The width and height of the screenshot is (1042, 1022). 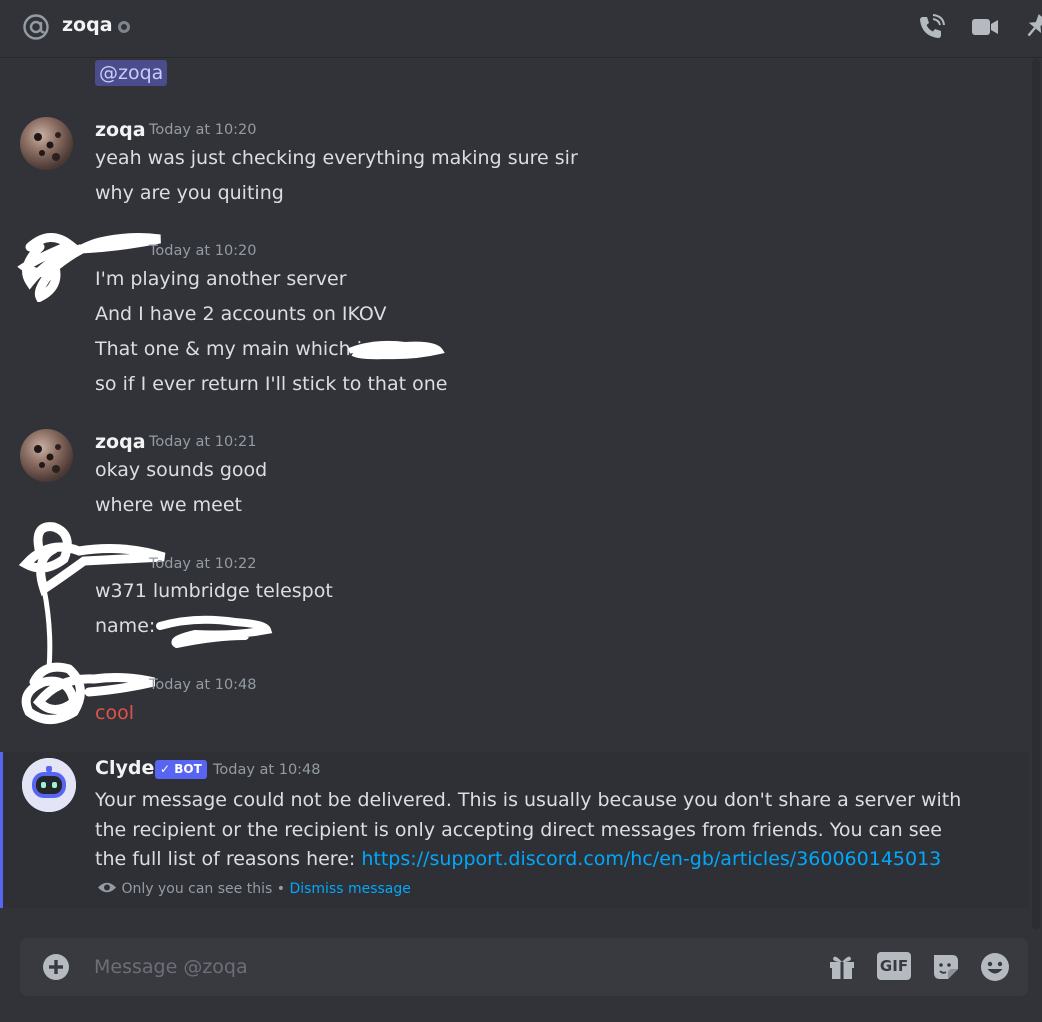 I want to click on at-icon, so click(x=36, y=27).